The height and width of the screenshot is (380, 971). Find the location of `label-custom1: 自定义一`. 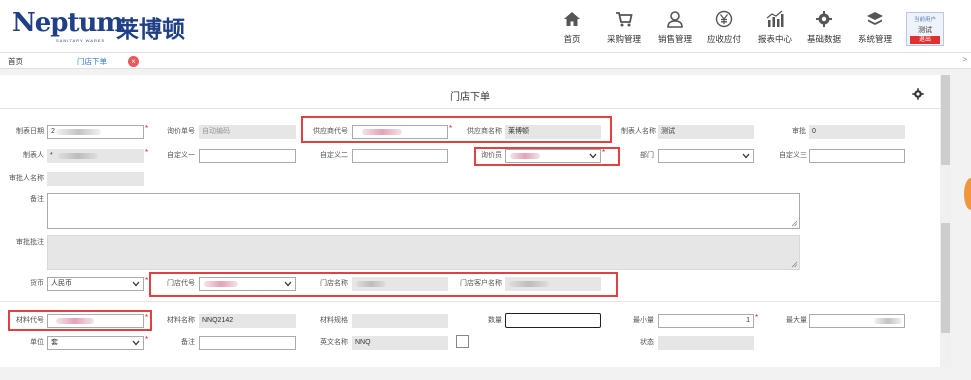

label-custom1: 自定义一 is located at coordinates (181, 155).